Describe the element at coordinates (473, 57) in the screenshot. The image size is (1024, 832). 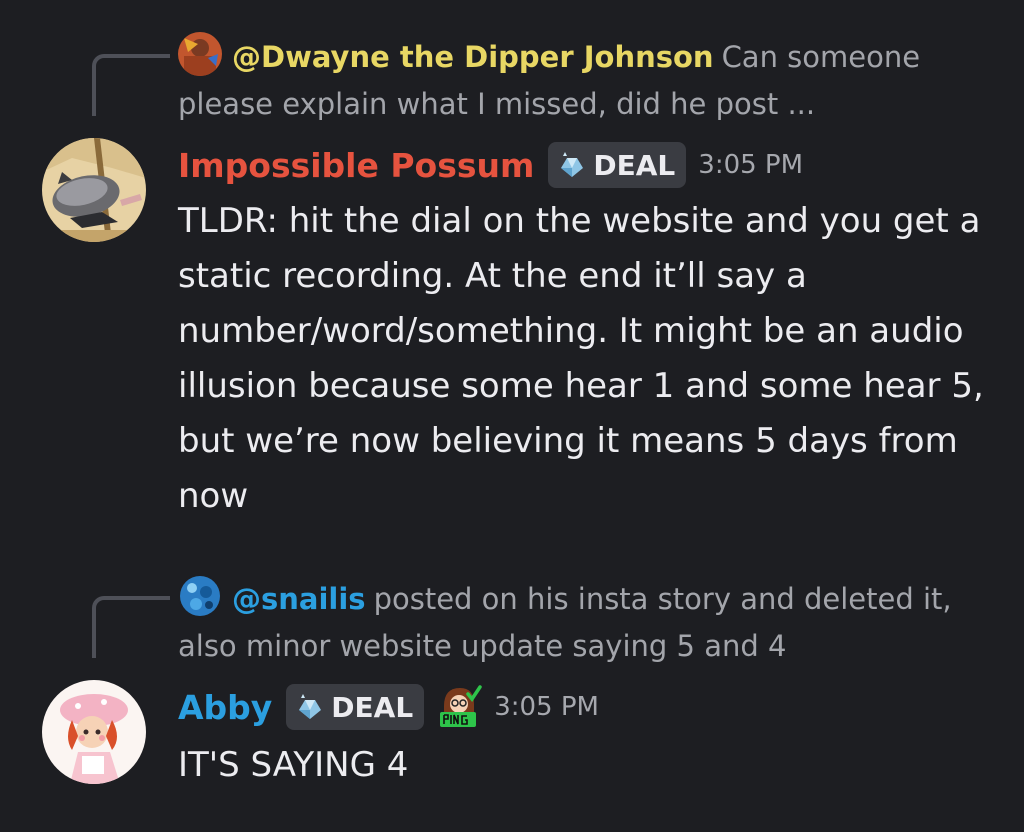
I see `reply-author: @Dwayne the Dipper Johnson` at that location.